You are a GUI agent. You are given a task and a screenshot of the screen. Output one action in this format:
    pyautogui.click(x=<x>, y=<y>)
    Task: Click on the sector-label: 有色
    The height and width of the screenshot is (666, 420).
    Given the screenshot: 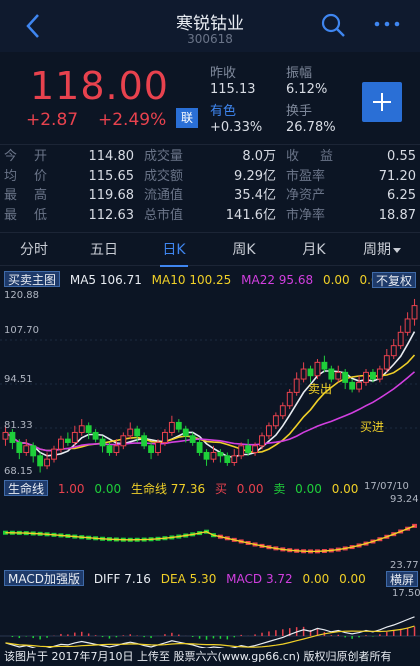 What is the action you would take?
    pyautogui.click(x=223, y=109)
    